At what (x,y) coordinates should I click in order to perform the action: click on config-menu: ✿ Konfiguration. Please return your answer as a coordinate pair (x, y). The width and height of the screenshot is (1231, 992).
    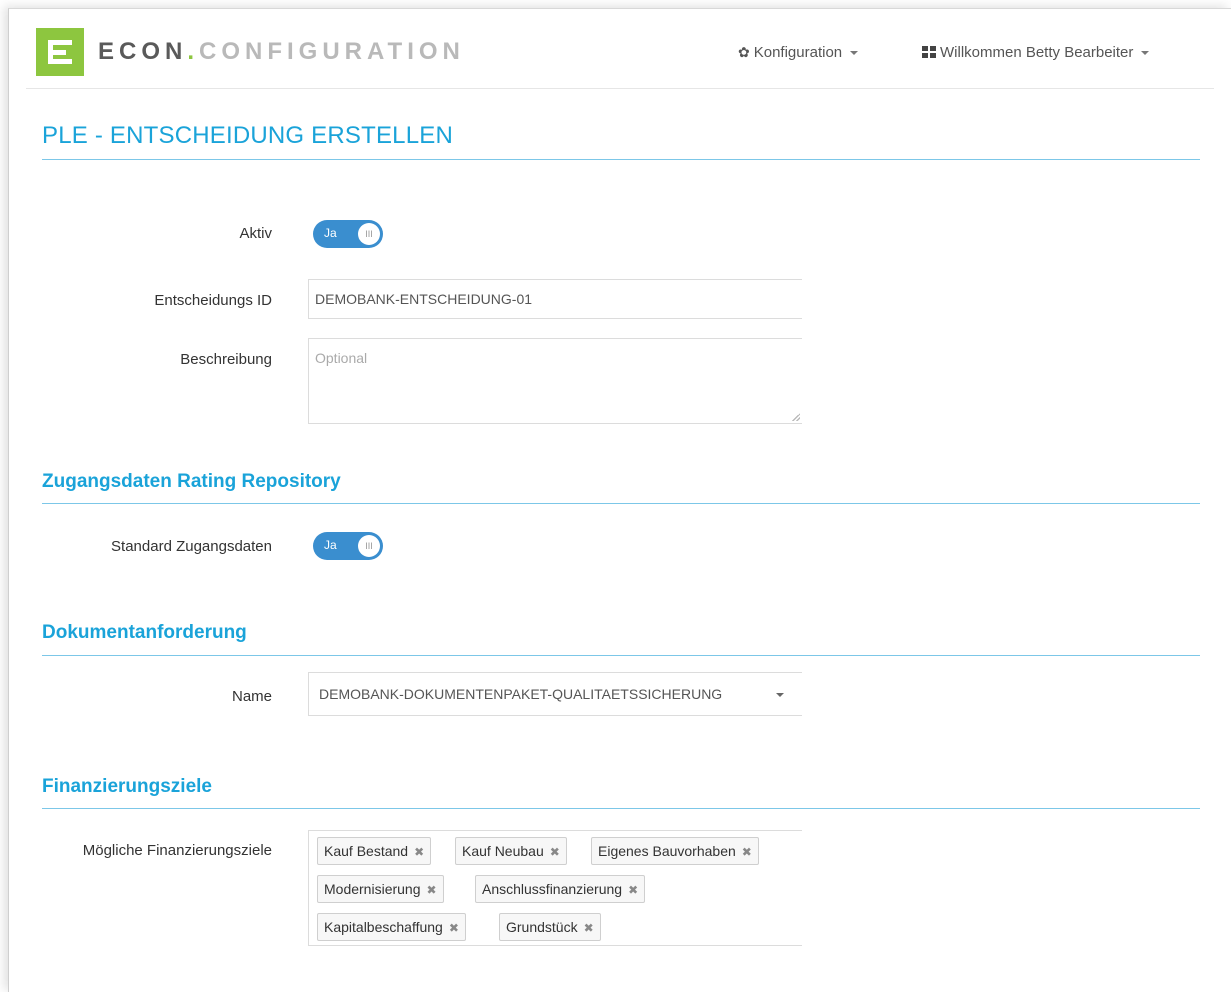
    Looking at the image, I should click on (798, 52).